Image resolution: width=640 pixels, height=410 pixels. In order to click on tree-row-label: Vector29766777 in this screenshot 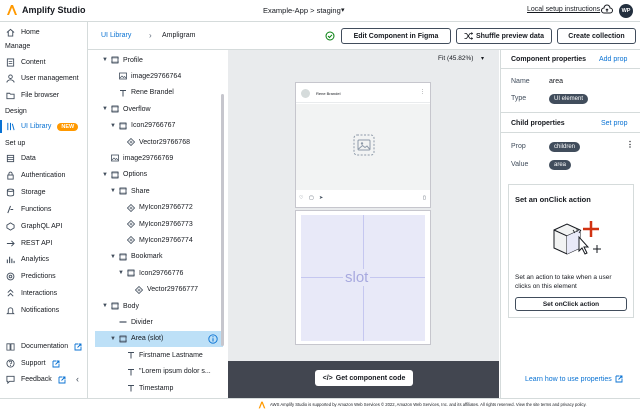, I will do `click(172, 290)`.